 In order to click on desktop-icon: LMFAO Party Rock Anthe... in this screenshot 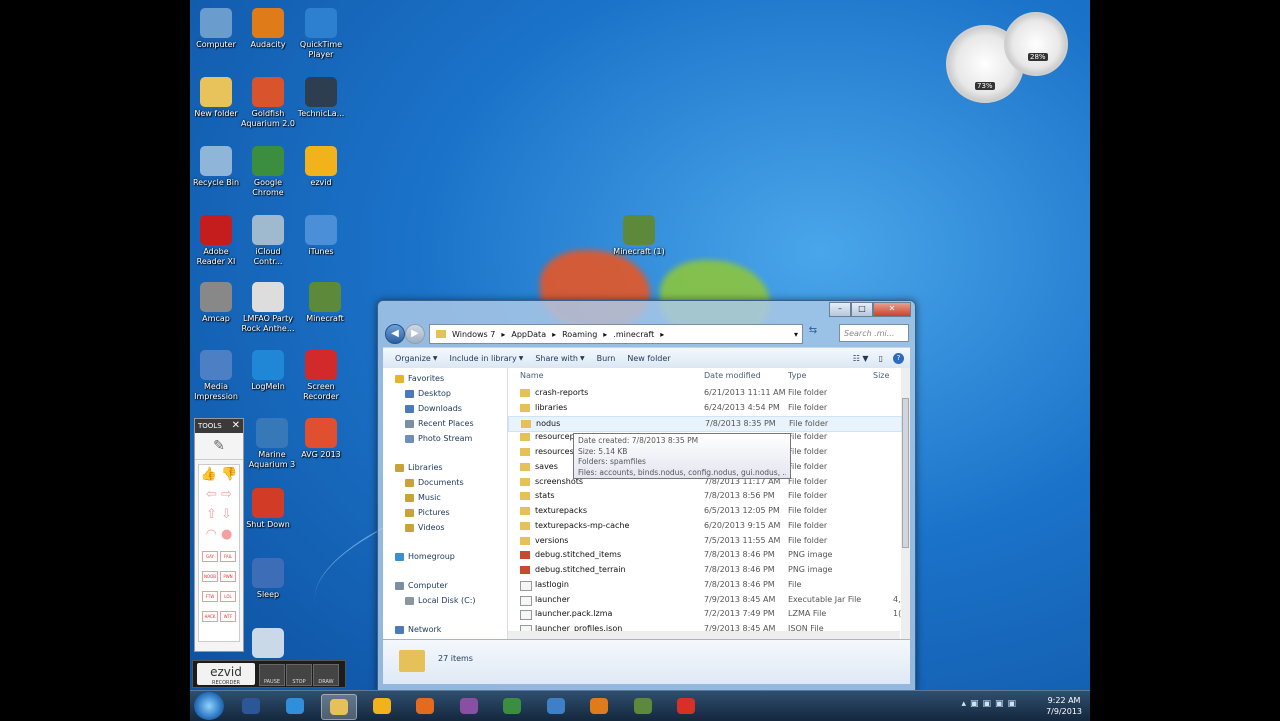, I will do `click(268, 308)`.